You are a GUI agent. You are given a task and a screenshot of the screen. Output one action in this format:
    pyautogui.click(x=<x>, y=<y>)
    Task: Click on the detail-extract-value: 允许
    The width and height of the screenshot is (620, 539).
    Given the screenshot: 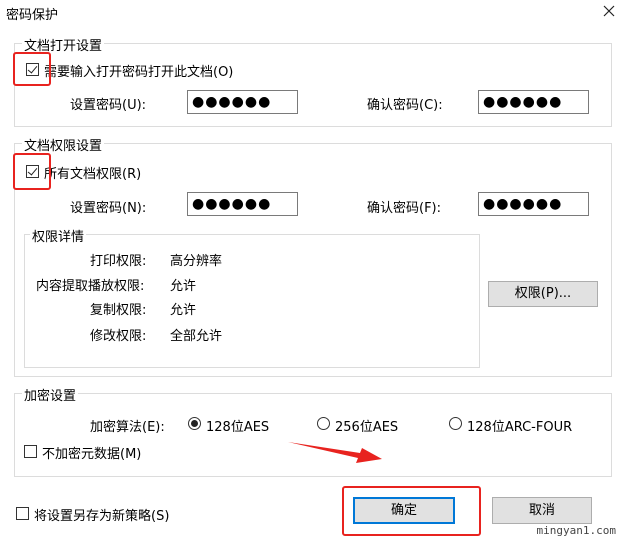 What is the action you would take?
    pyautogui.click(x=183, y=286)
    